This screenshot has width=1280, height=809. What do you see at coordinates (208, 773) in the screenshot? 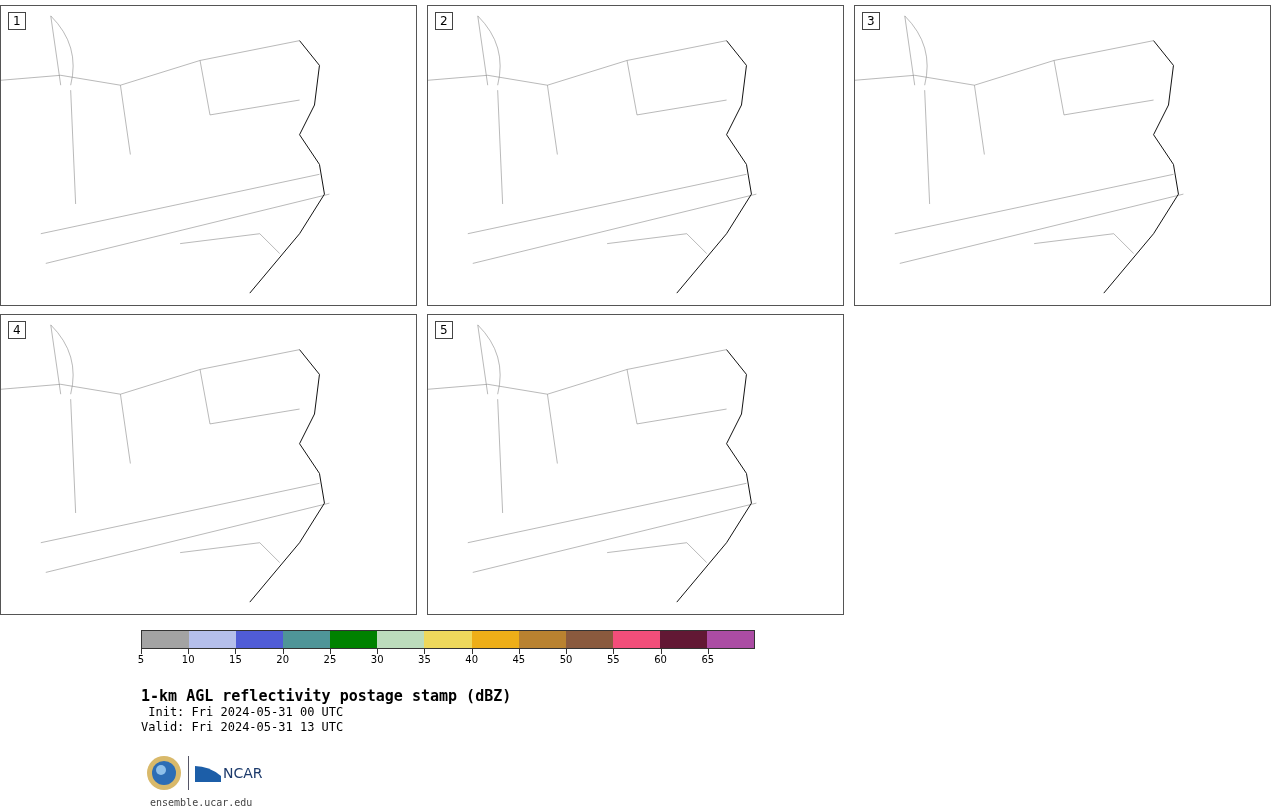
I see `swoosh-logo-icon` at bounding box center [208, 773].